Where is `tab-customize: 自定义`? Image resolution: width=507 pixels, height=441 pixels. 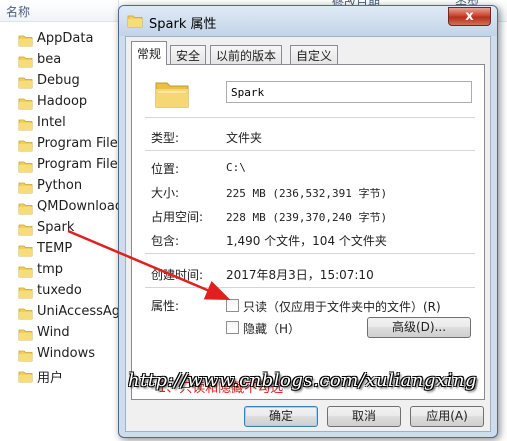
tab-customize: 自定义 is located at coordinates (314, 54).